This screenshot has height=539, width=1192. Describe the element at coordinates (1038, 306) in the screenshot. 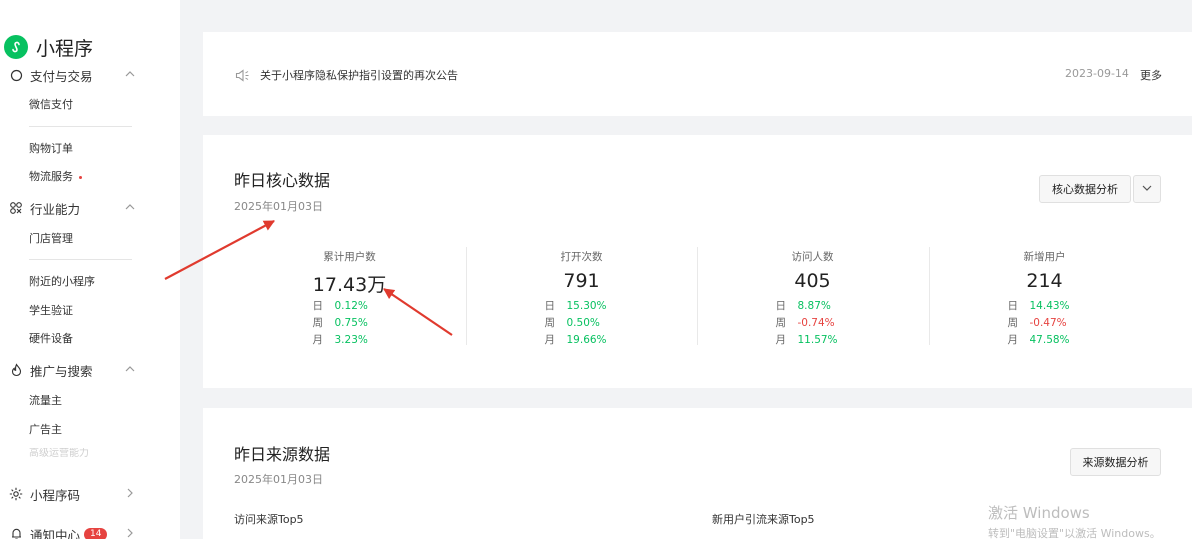

I see `metric-row-day: 日 14.43%` at that location.